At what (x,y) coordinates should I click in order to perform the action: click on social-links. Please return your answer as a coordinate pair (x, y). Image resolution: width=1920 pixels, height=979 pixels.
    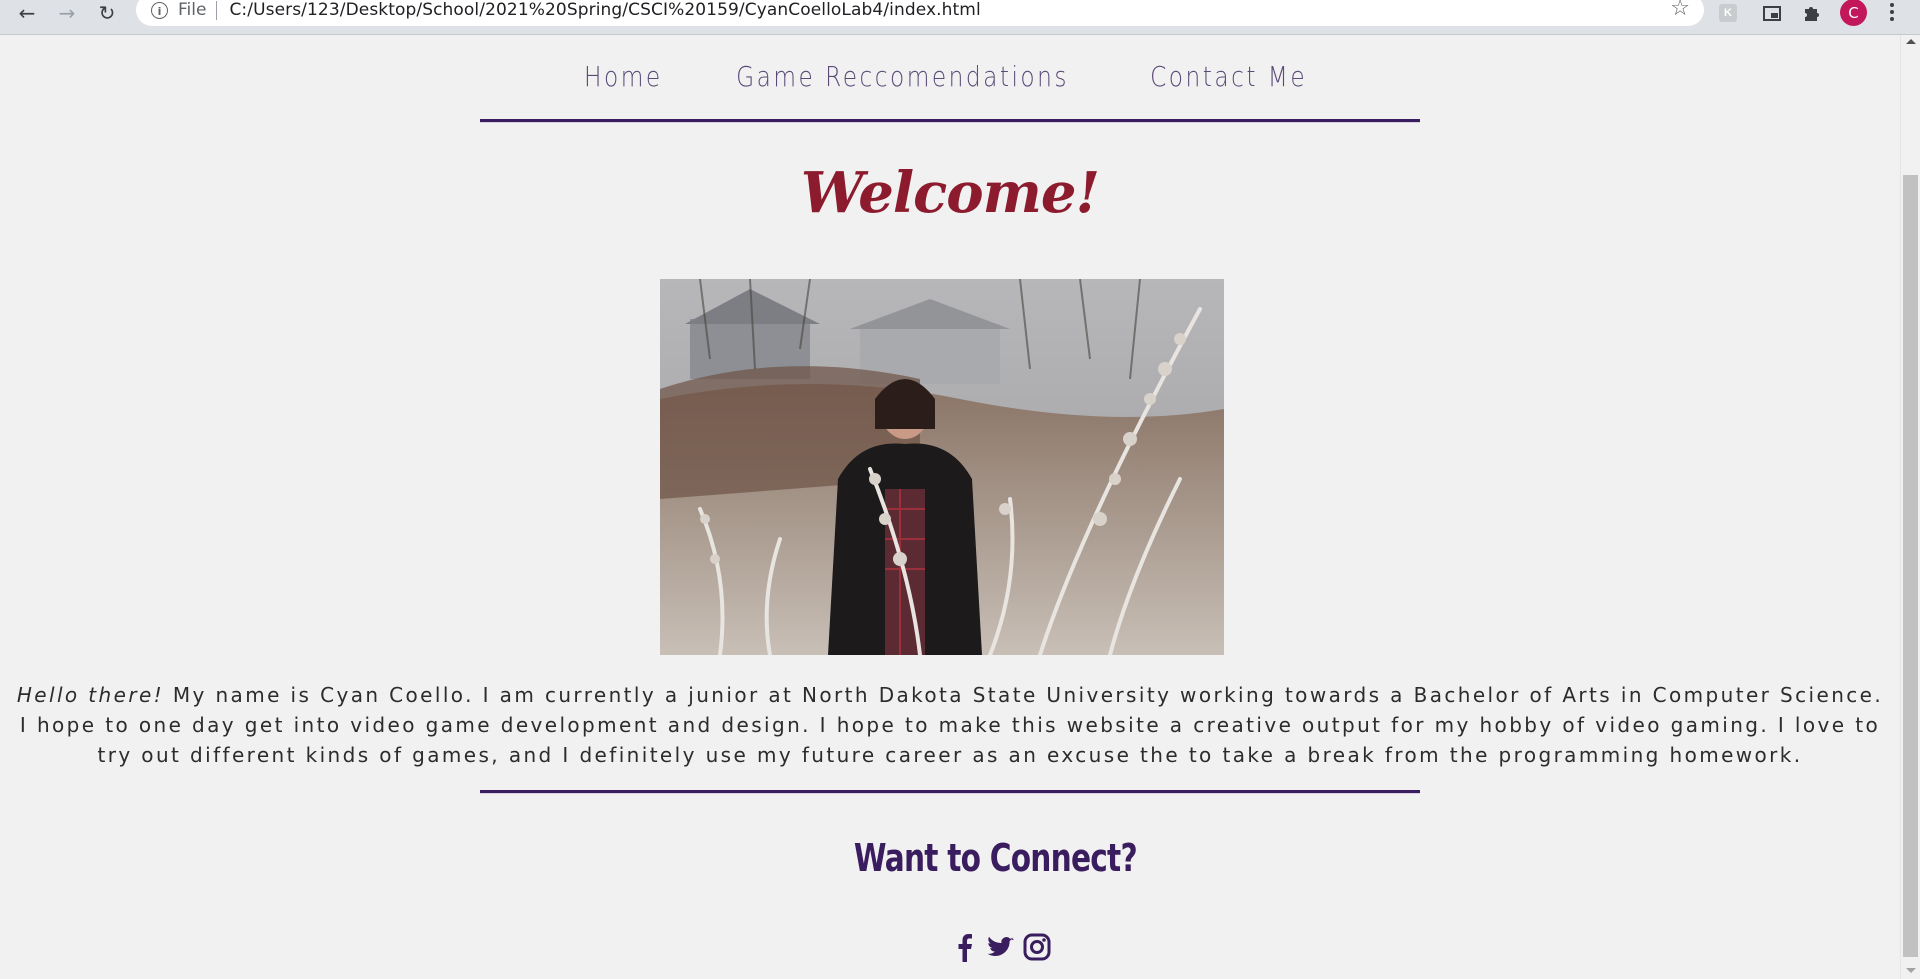
    Looking at the image, I should click on (1001, 947).